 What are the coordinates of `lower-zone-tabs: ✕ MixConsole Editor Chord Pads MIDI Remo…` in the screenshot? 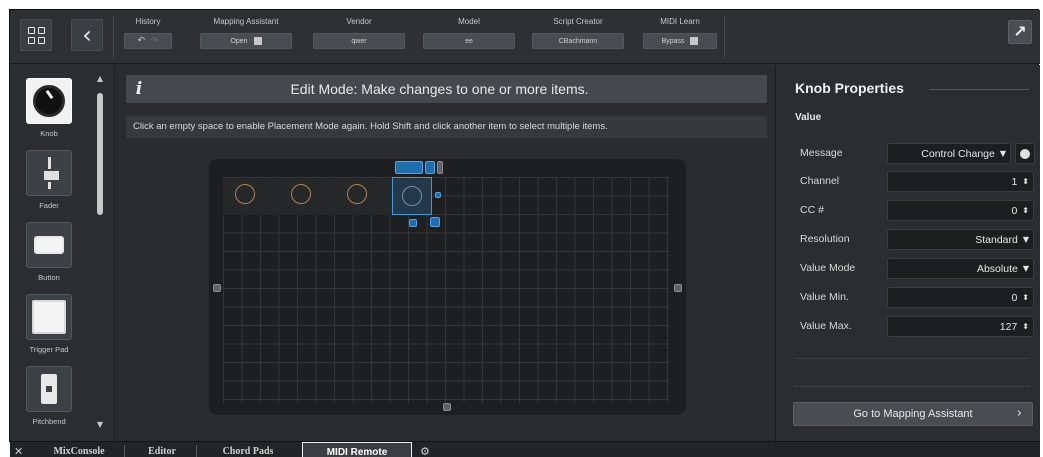 It's located at (525, 449).